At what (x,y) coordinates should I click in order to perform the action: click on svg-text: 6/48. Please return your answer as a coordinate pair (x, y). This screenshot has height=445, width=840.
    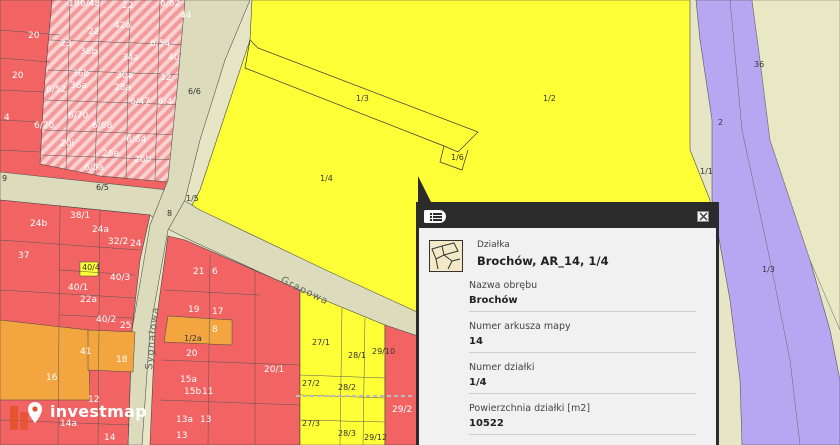
    Looking at the image, I should click on (90, 4).